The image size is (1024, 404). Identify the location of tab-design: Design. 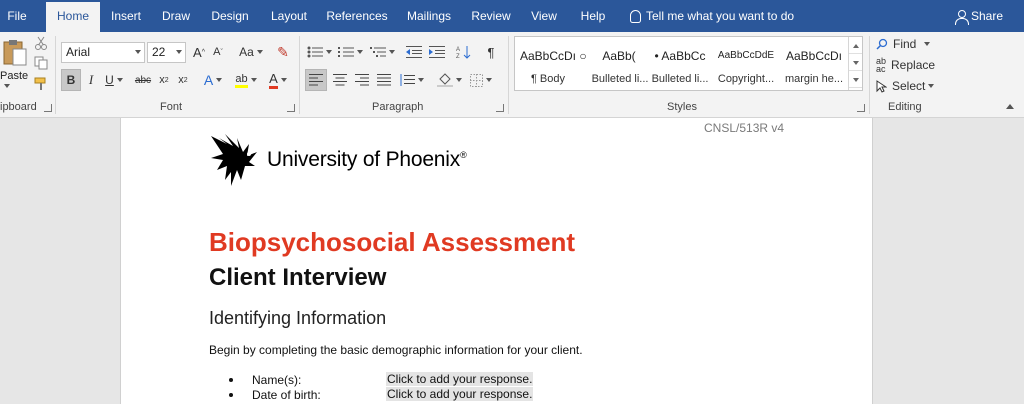
(230, 16).